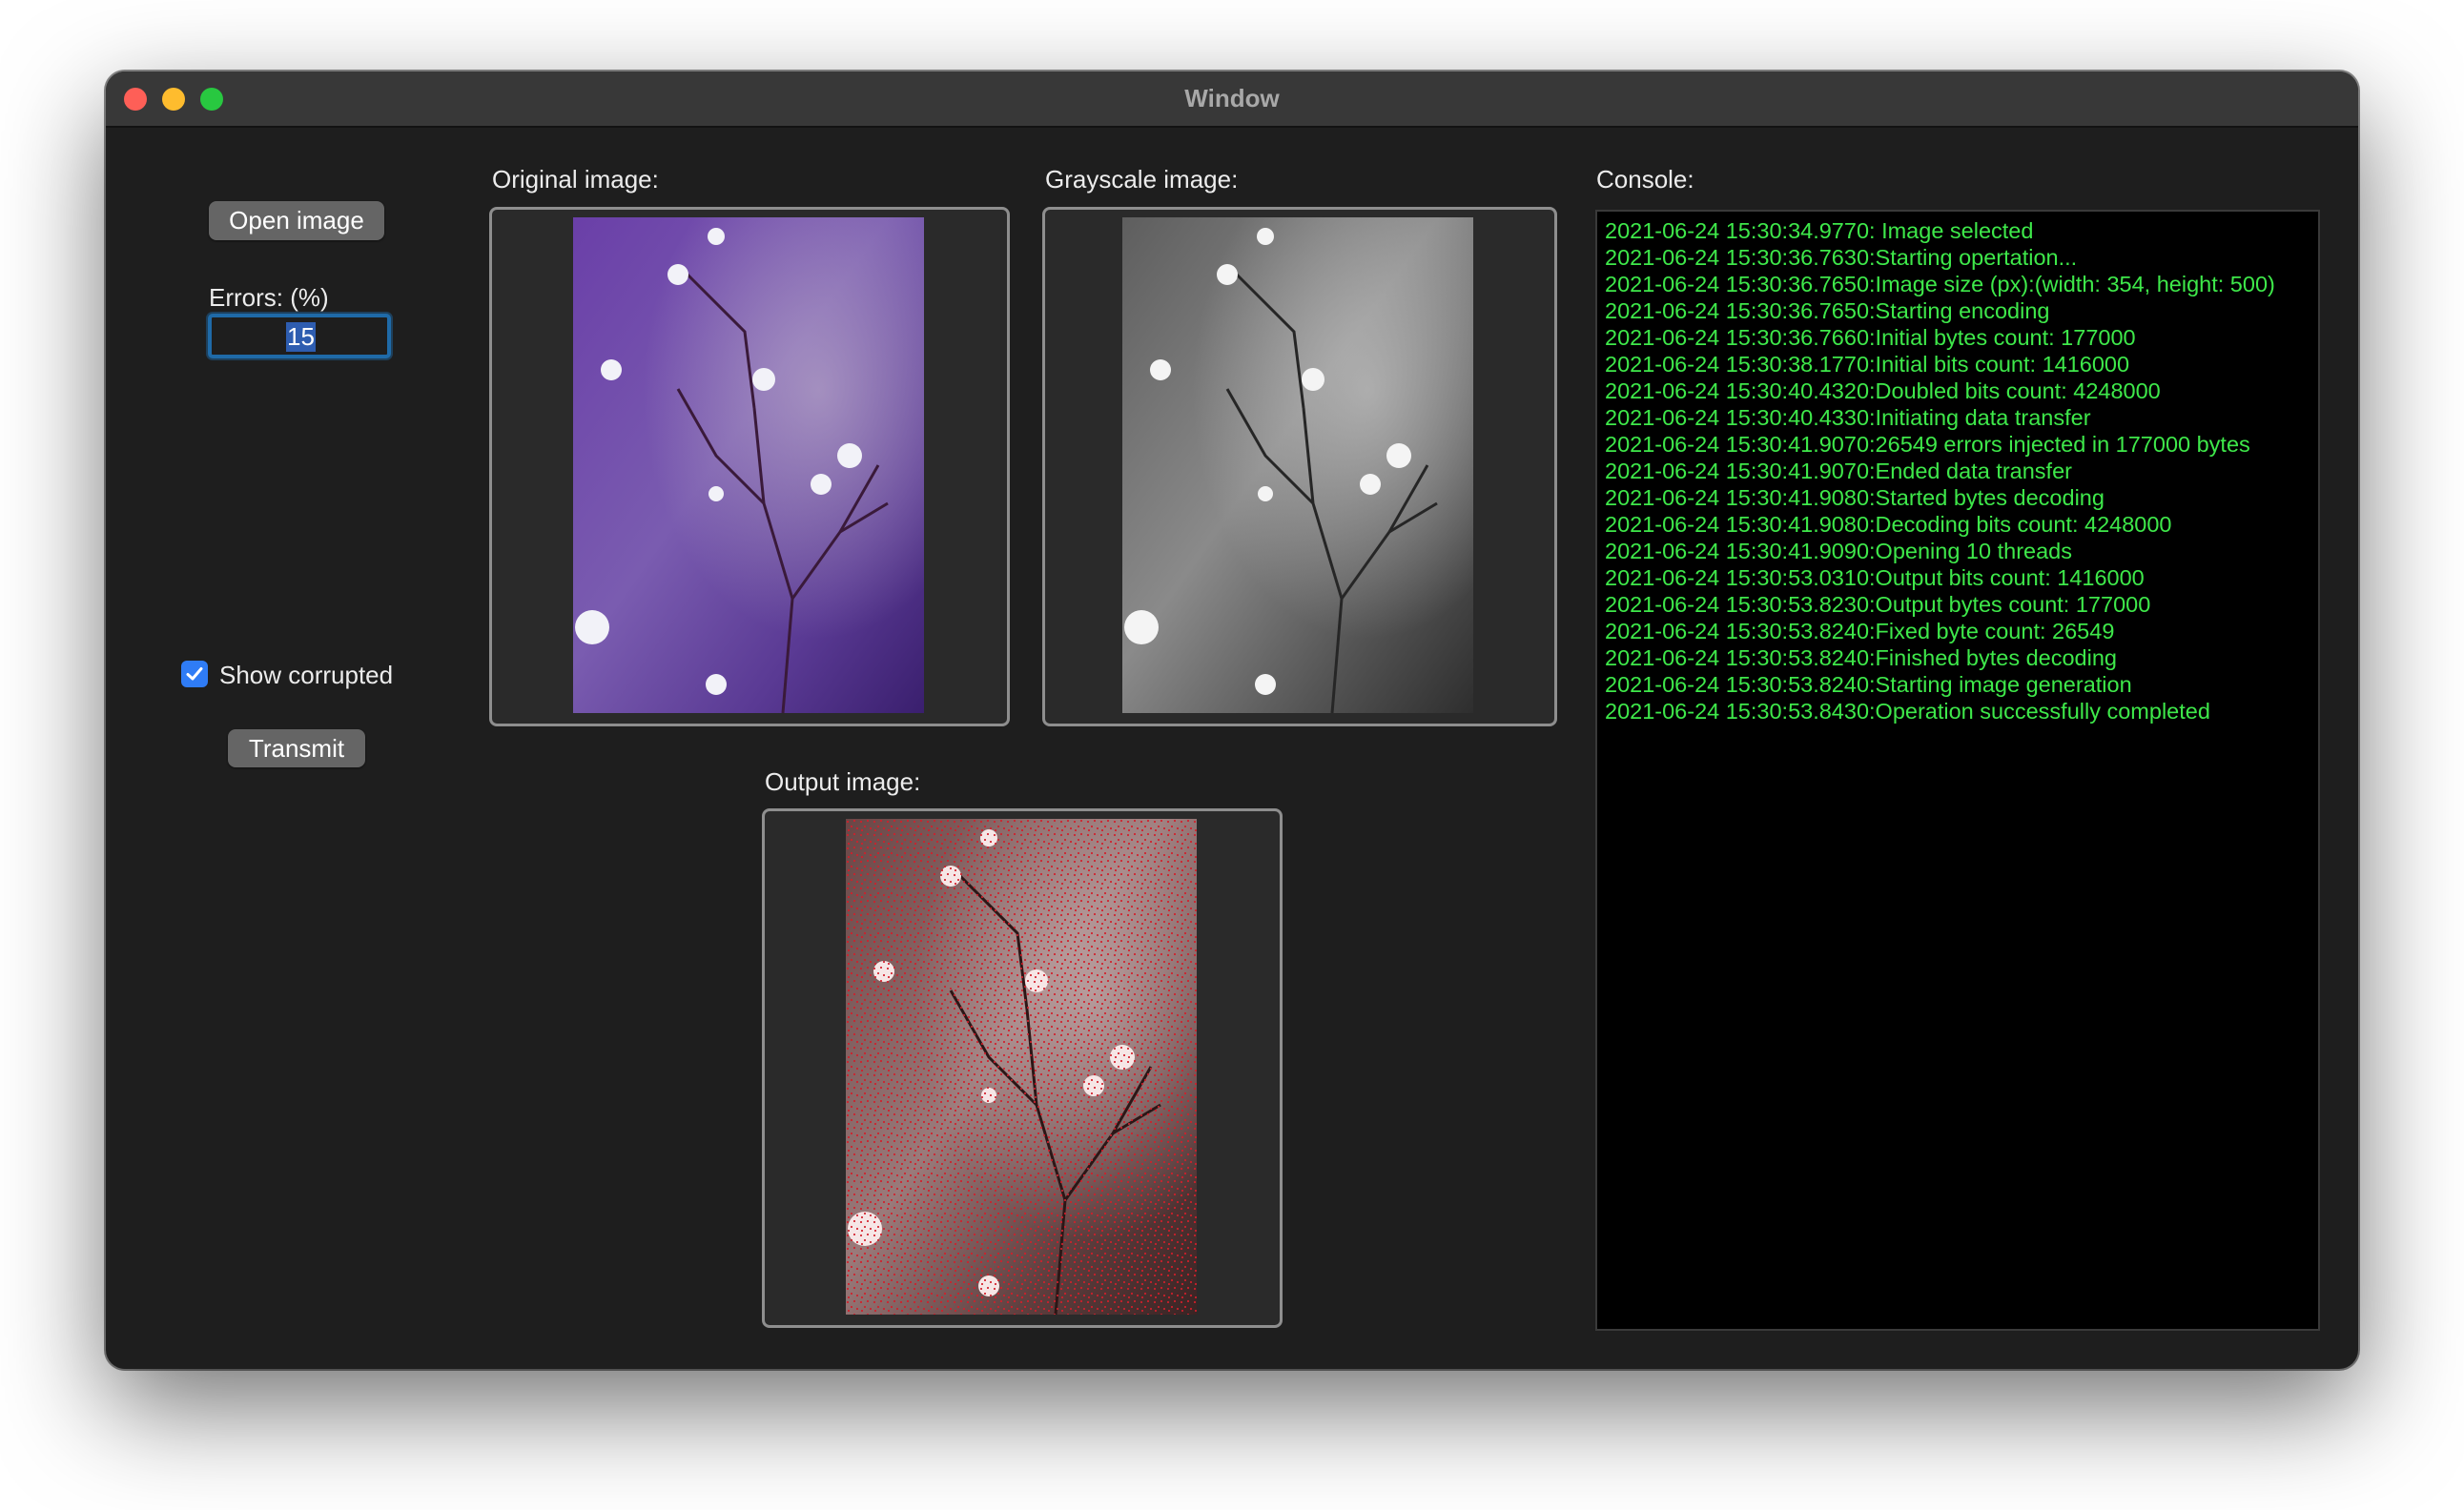  I want to click on output-image, so click(1021, 1067).